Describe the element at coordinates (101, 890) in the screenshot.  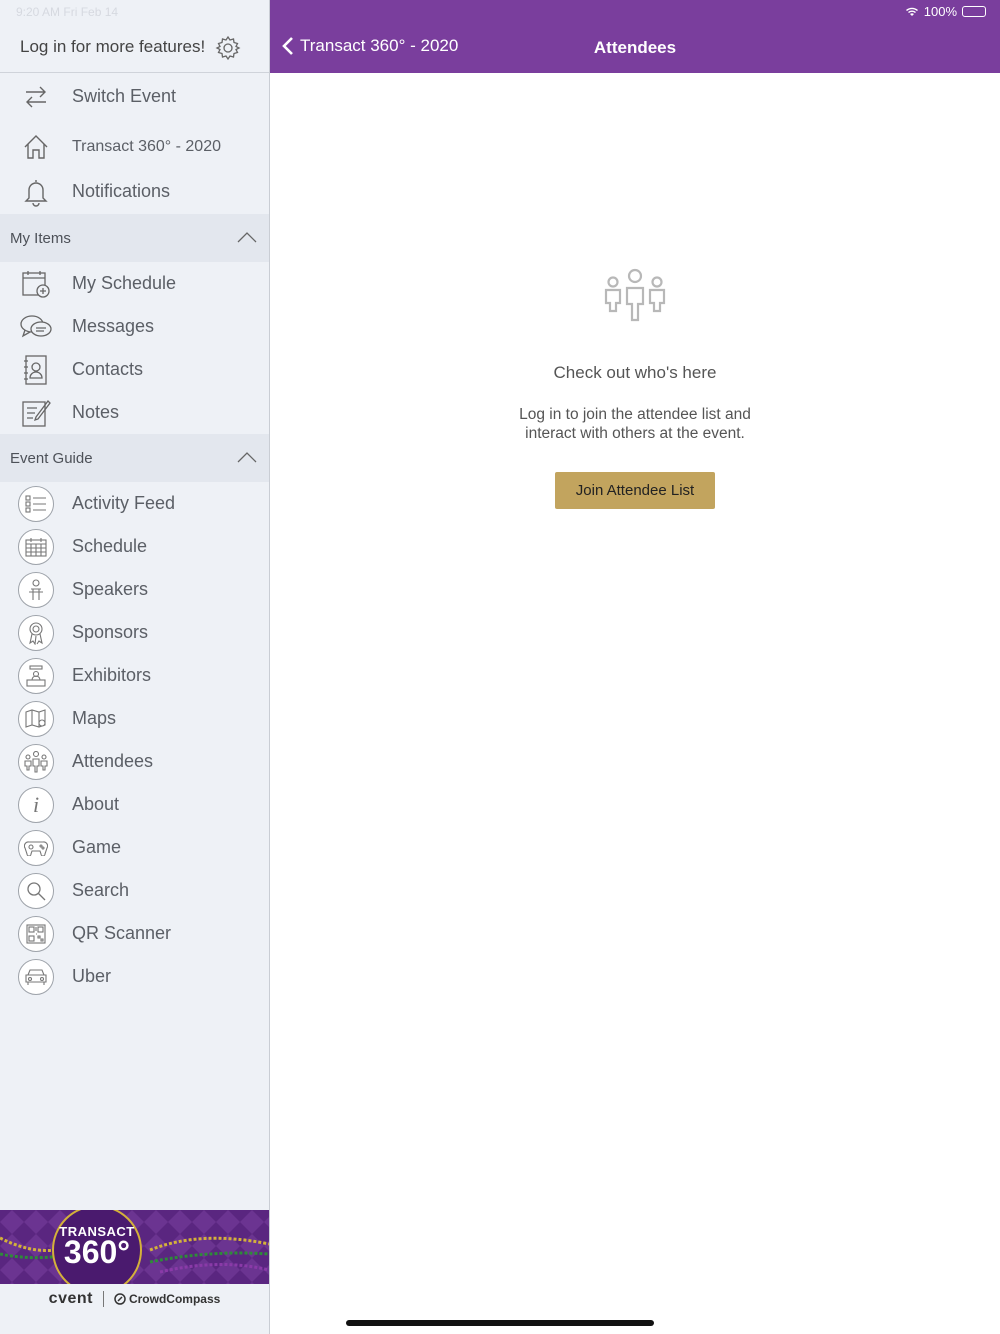
I see `menu-label: Search` at that location.